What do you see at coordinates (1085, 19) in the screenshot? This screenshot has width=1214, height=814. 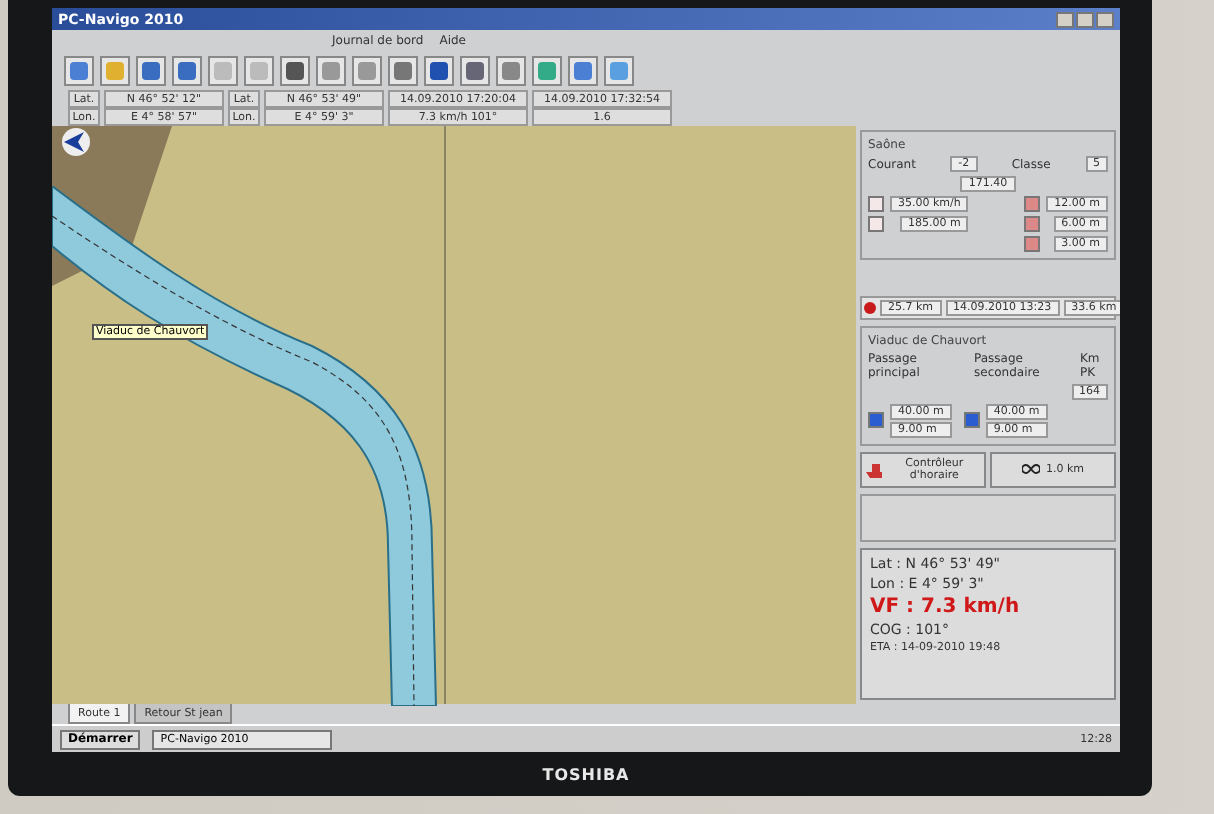 I see `maximize-button` at bounding box center [1085, 19].